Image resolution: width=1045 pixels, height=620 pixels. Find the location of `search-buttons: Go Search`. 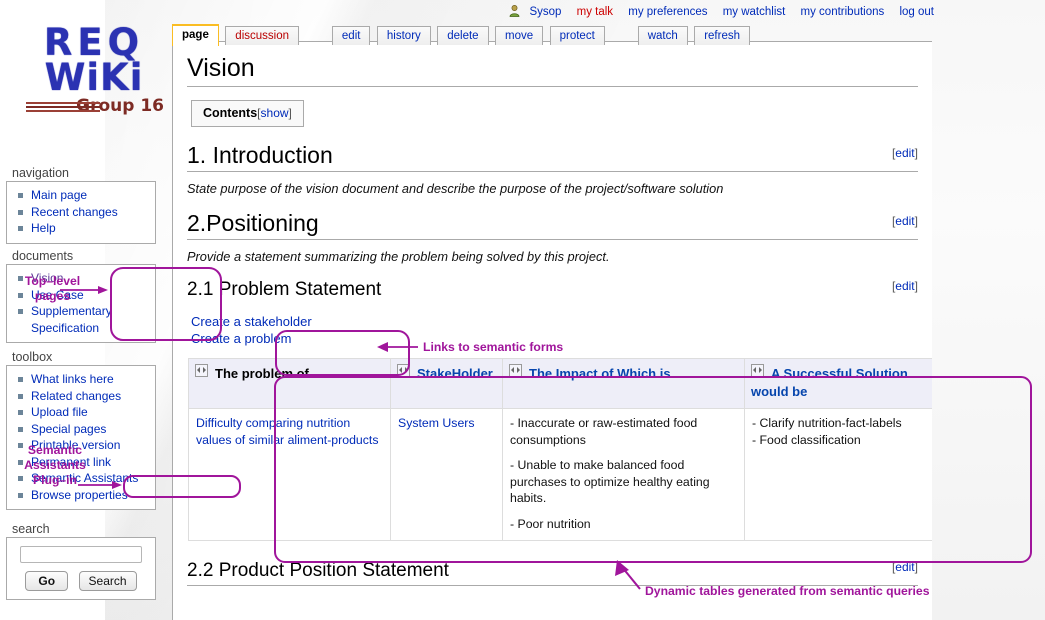

search-buttons: Go Search is located at coordinates (81, 581).